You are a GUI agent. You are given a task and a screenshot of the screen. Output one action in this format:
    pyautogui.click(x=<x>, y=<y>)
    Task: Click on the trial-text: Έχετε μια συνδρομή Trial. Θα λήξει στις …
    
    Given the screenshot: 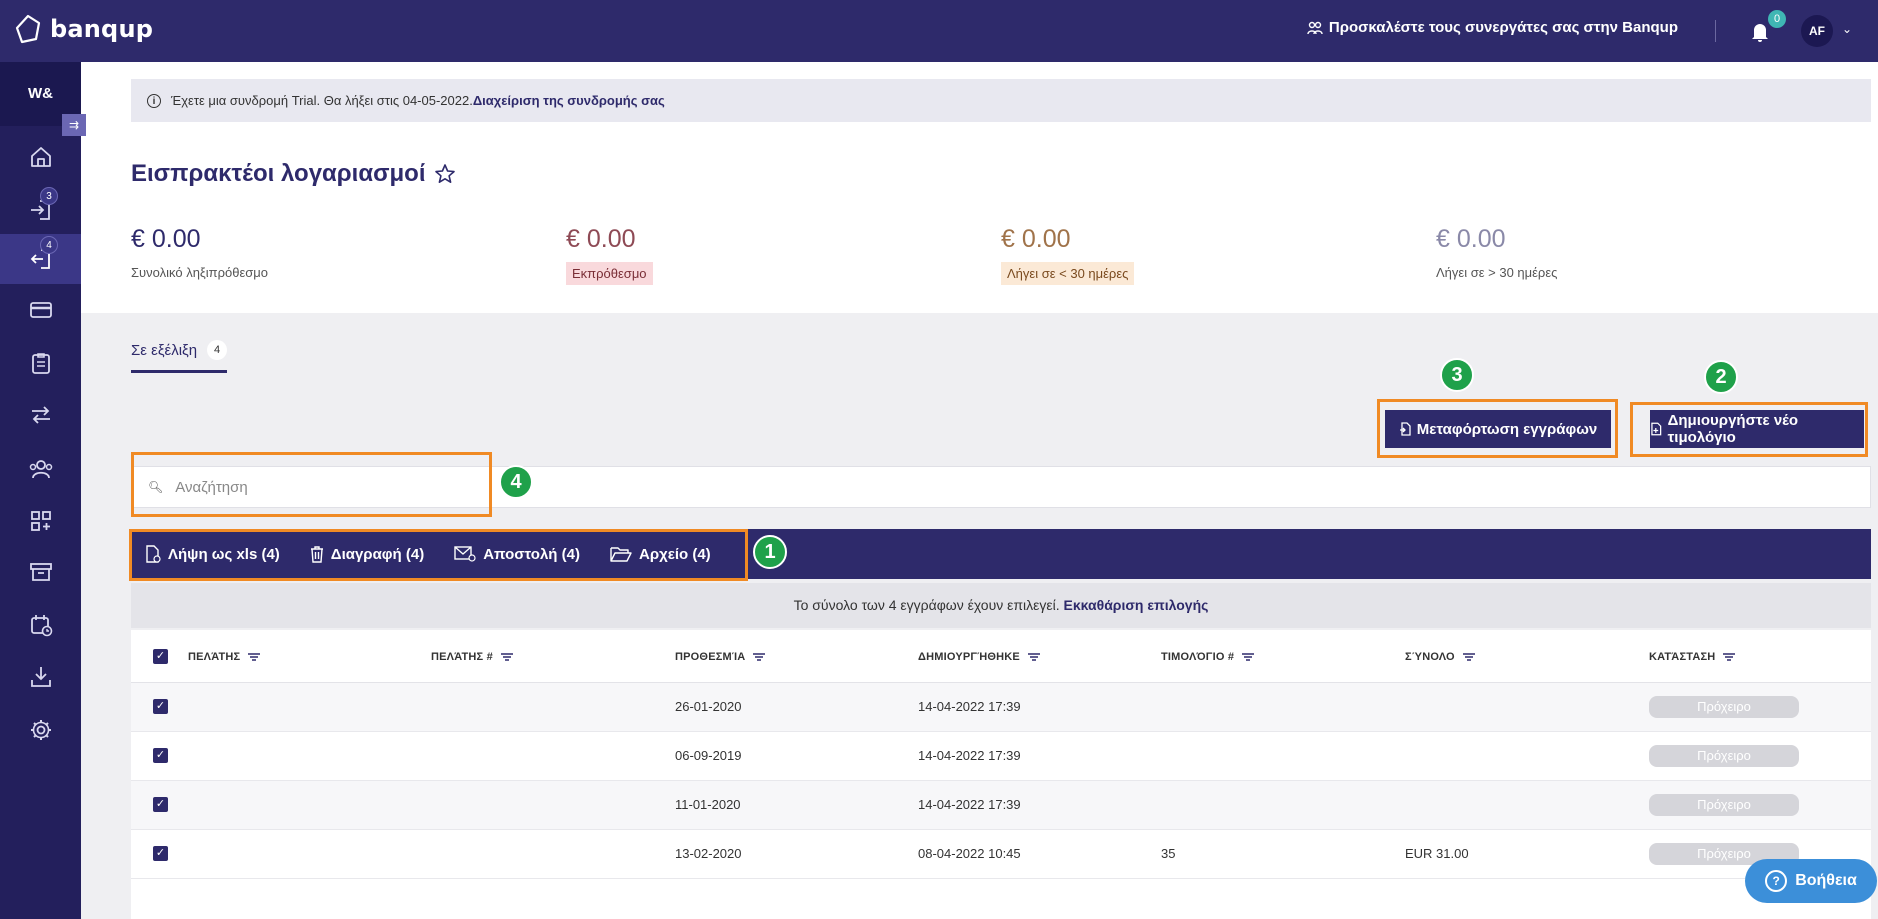 What is the action you would take?
    pyautogui.click(x=322, y=100)
    